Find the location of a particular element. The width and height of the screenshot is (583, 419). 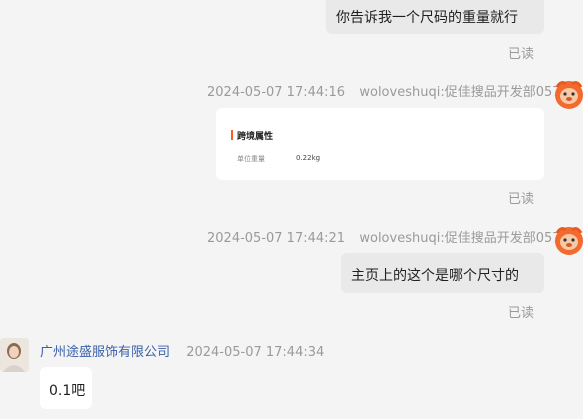

message-text: 你告诉我一个尺码的重量就行 is located at coordinates (427, 18).